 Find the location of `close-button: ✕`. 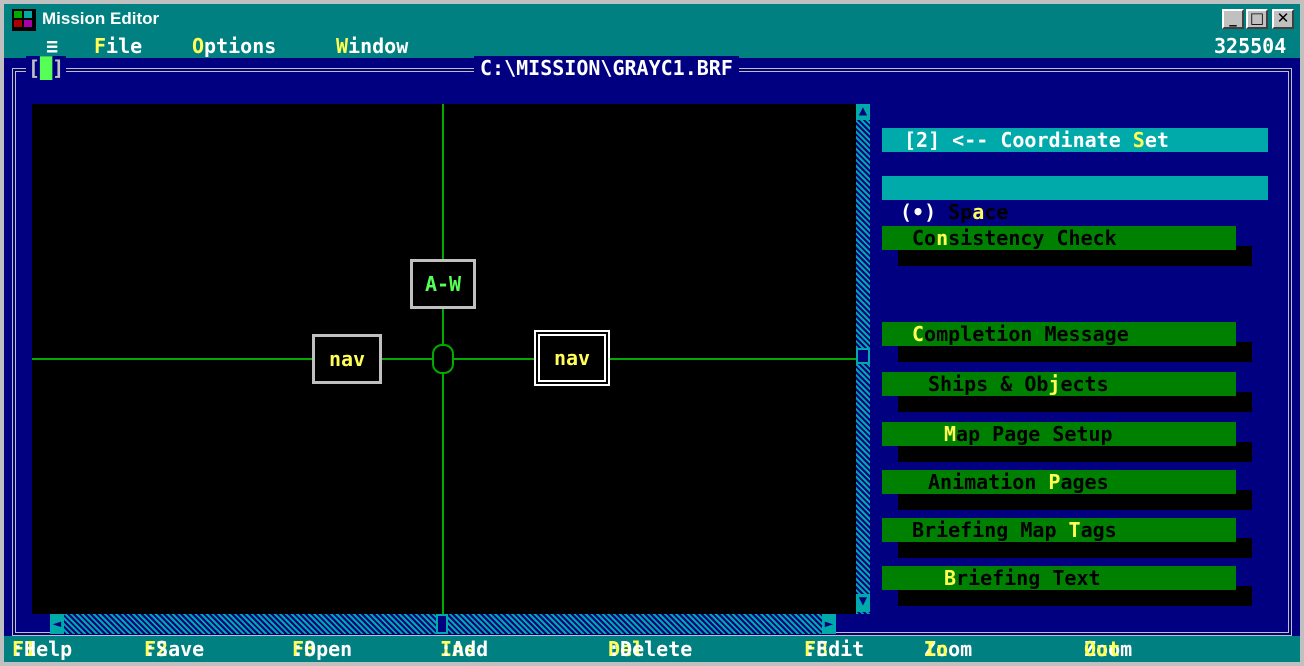

close-button: ✕ is located at coordinates (1283, 19).